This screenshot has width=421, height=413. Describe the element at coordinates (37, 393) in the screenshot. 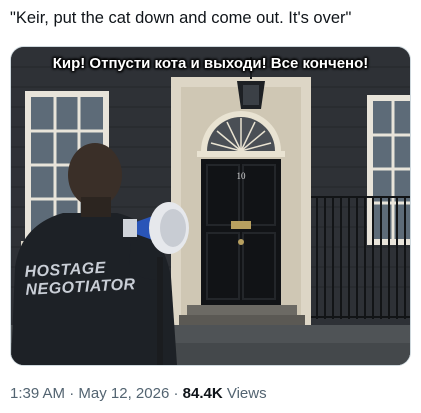

I see `post-time: 1:39 AM` at that location.